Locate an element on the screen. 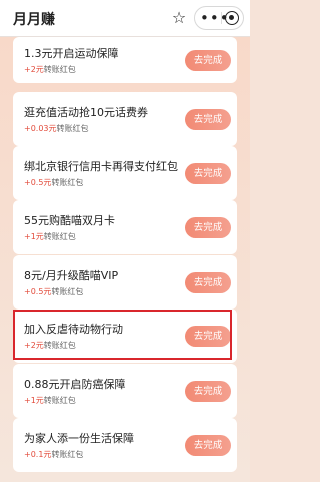 The width and height of the screenshot is (320, 482). task-title: 为家人添一份生活保障 is located at coordinates (79, 438).